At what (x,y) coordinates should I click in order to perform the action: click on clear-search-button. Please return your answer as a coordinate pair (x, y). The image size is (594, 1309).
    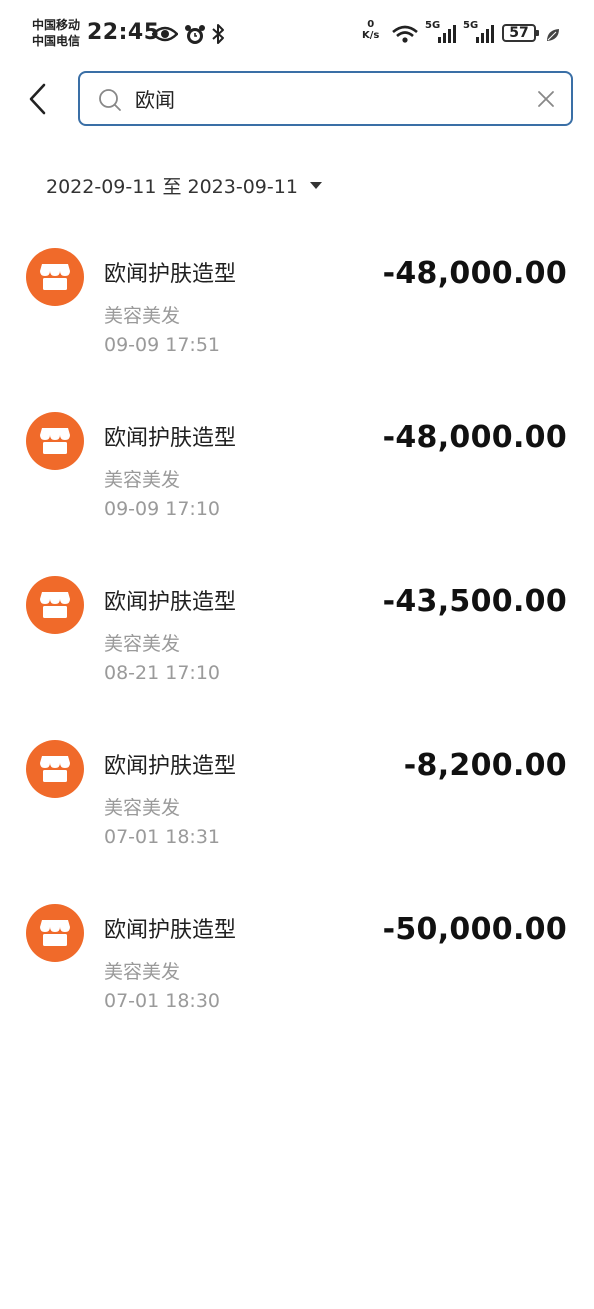
    Looking at the image, I should click on (546, 99).